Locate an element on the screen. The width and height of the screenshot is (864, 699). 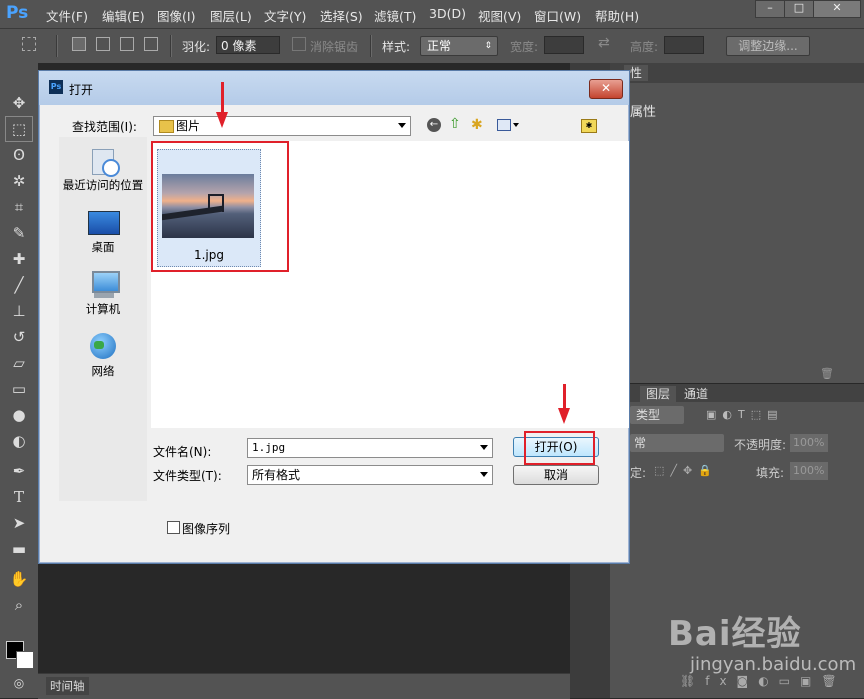
filetype-select: 所有格式 is located at coordinates (370, 475).